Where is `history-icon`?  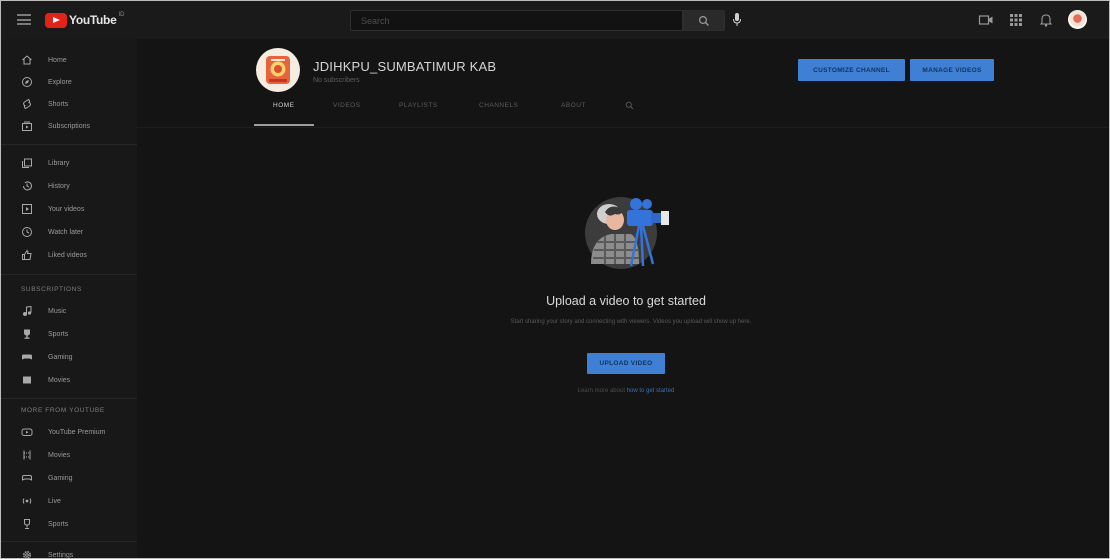 history-icon is located at coordinates (27, 186).